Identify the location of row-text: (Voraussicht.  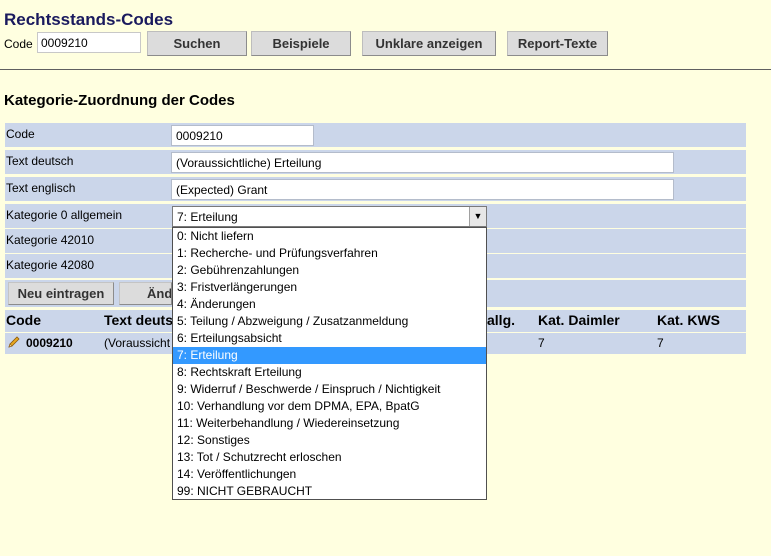
(137, 343).